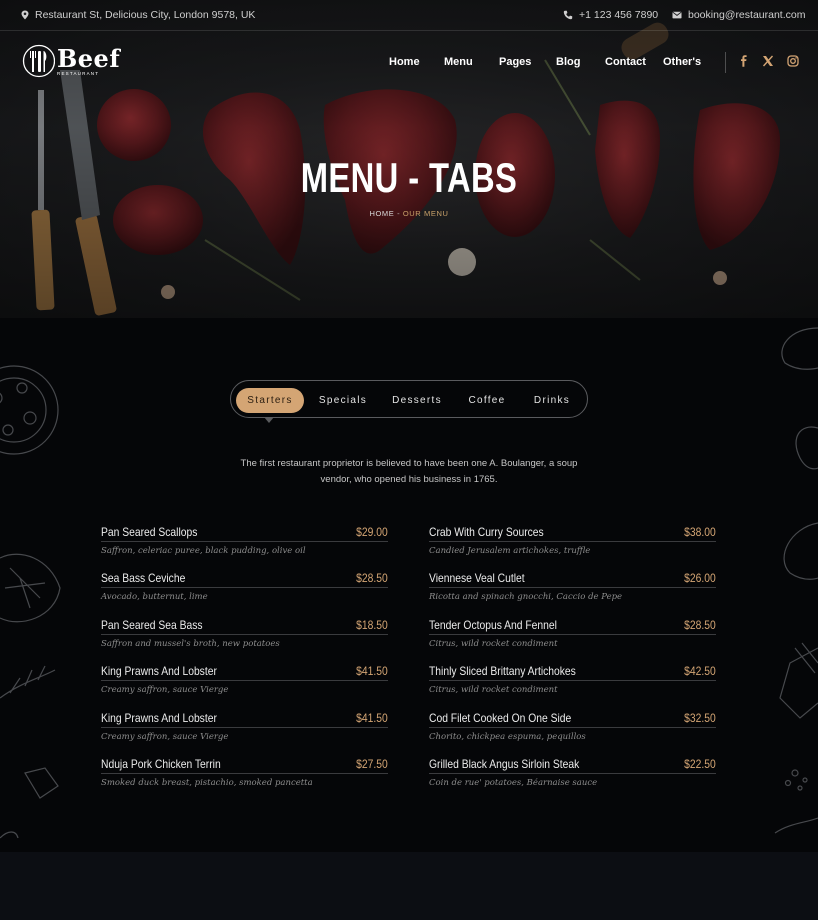  What do you see at coordinates (682, 62) in the screenshot?
I see `nav-others: Other's` at bounding box center [682, 62].